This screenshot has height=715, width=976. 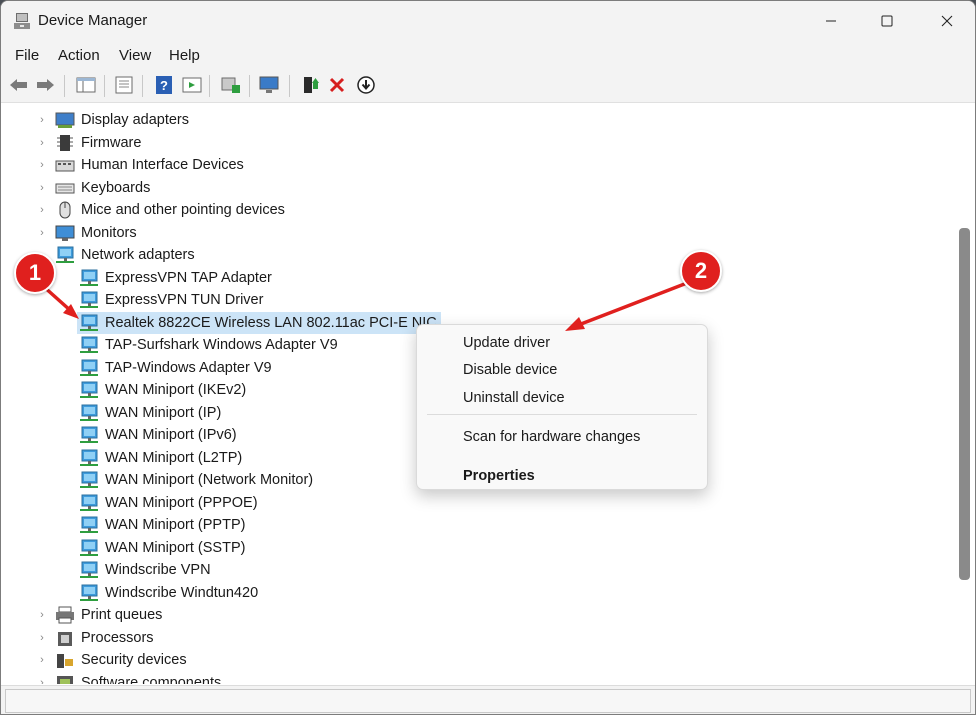 I want to click on tree-device-item: WAN Miniport (IPv6), so click(x=158, y=435).